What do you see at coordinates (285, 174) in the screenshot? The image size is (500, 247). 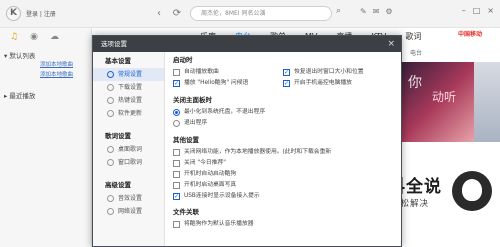 I see `option-launch-at-boot: 开机时自动启动酷狗` at bounding box center [285, 174].